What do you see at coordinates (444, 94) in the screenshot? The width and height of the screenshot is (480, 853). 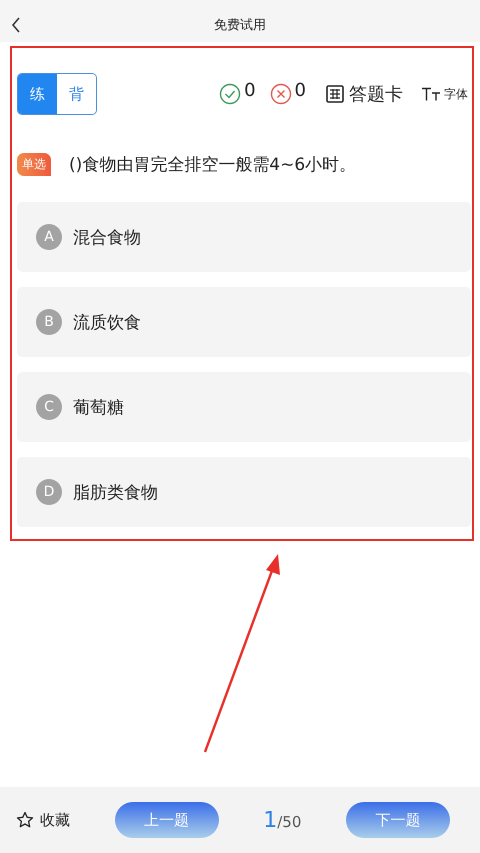 I see `font-button: 字体` at bounding box center [444, 94].